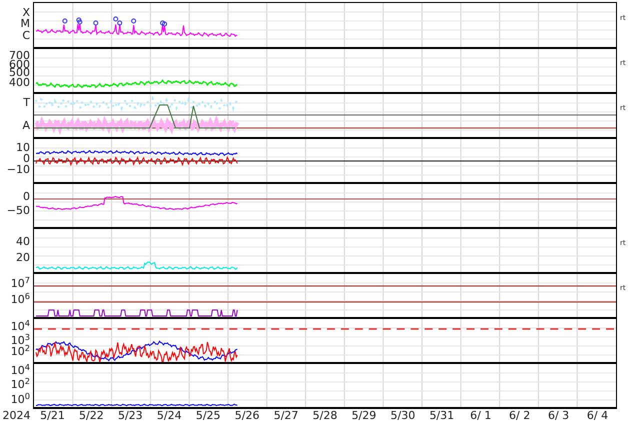 This screenshot has height=424, width=634. I want to click on date-label: 5/27, so click(286, 416).